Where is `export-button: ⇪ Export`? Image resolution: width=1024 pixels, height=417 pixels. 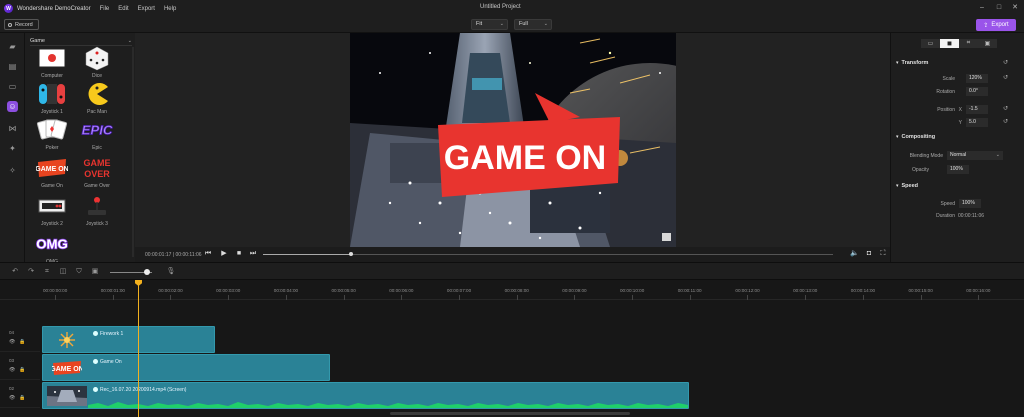
export-button: ⇪ Export is located at coordinates (996, 25).